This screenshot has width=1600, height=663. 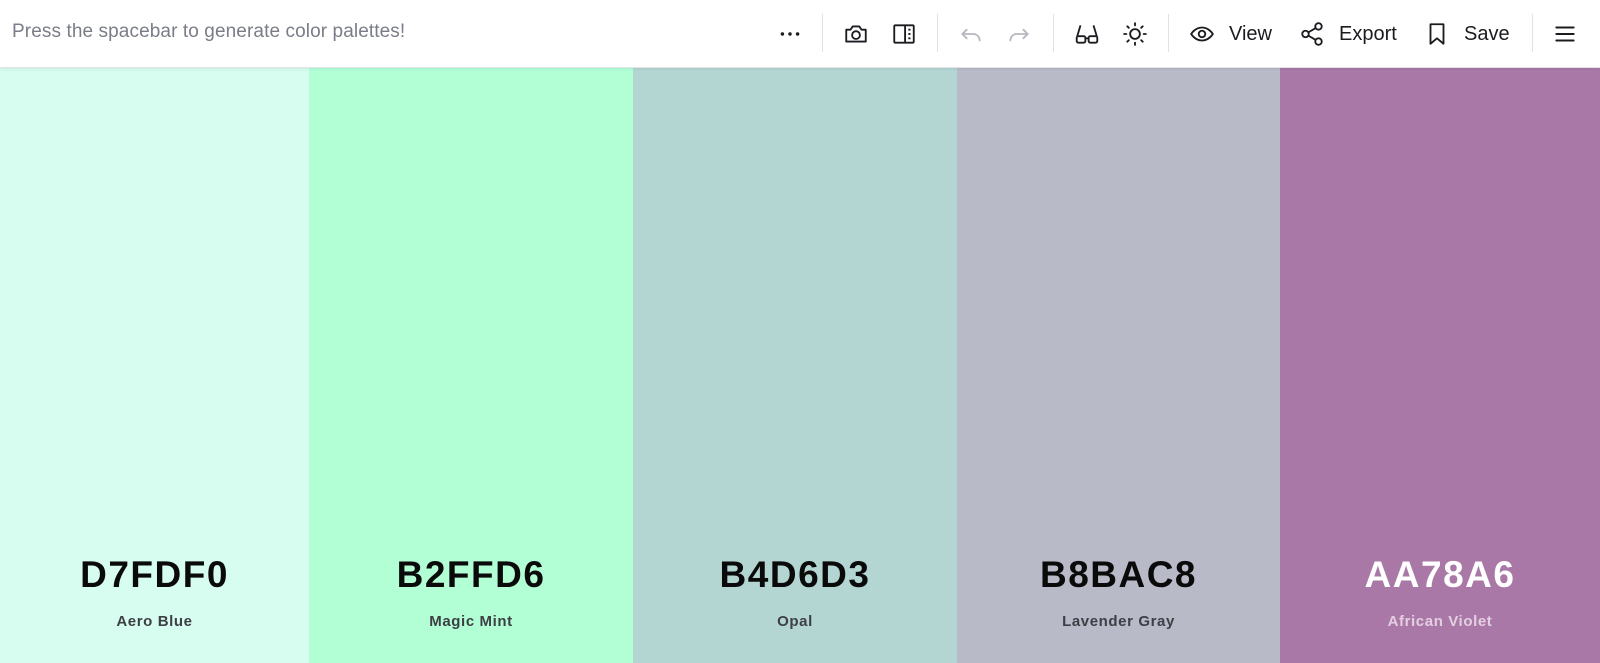 What do you see at coordinates (1202, 34) in the screenshot?
I see `eye-icon` at bounding box center [1202, 34].